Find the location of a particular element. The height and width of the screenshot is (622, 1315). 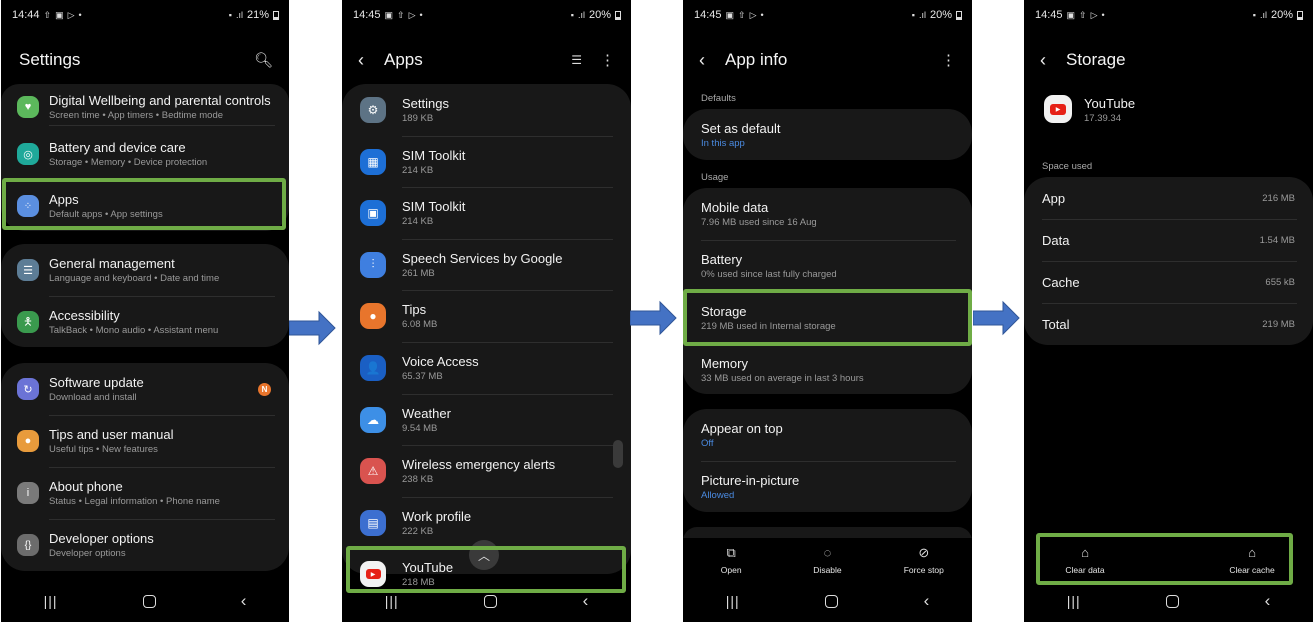

app-name: Voice Access is located at coordinates (440, 361).